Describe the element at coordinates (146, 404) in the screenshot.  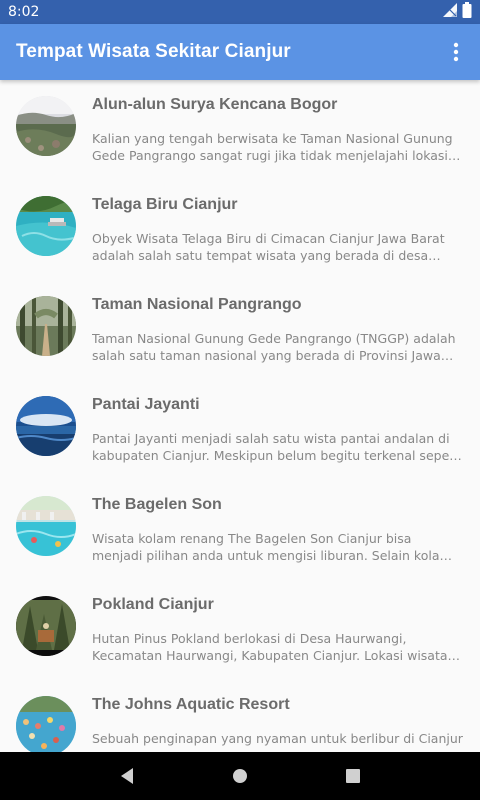
I see `item-title: Pantai Jayanti` at that location.